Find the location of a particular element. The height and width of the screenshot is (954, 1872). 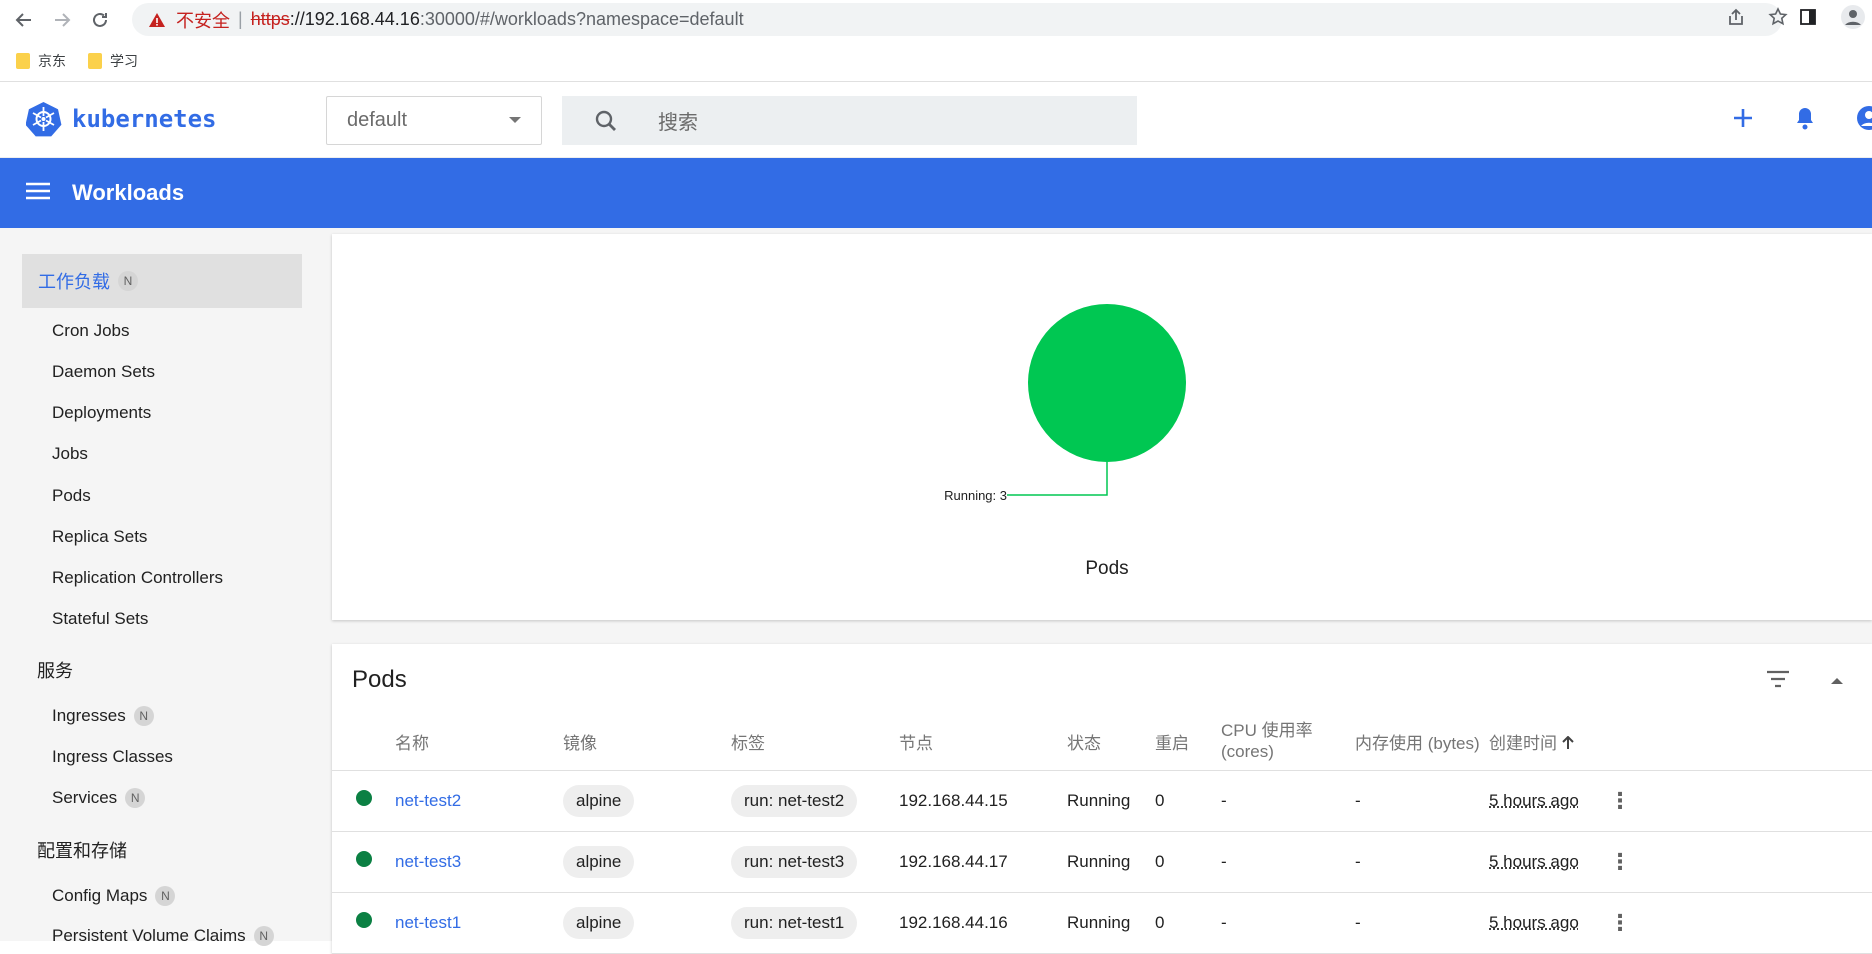

node-cell: 192.168.44.16 is located at coordinates (983, 923).